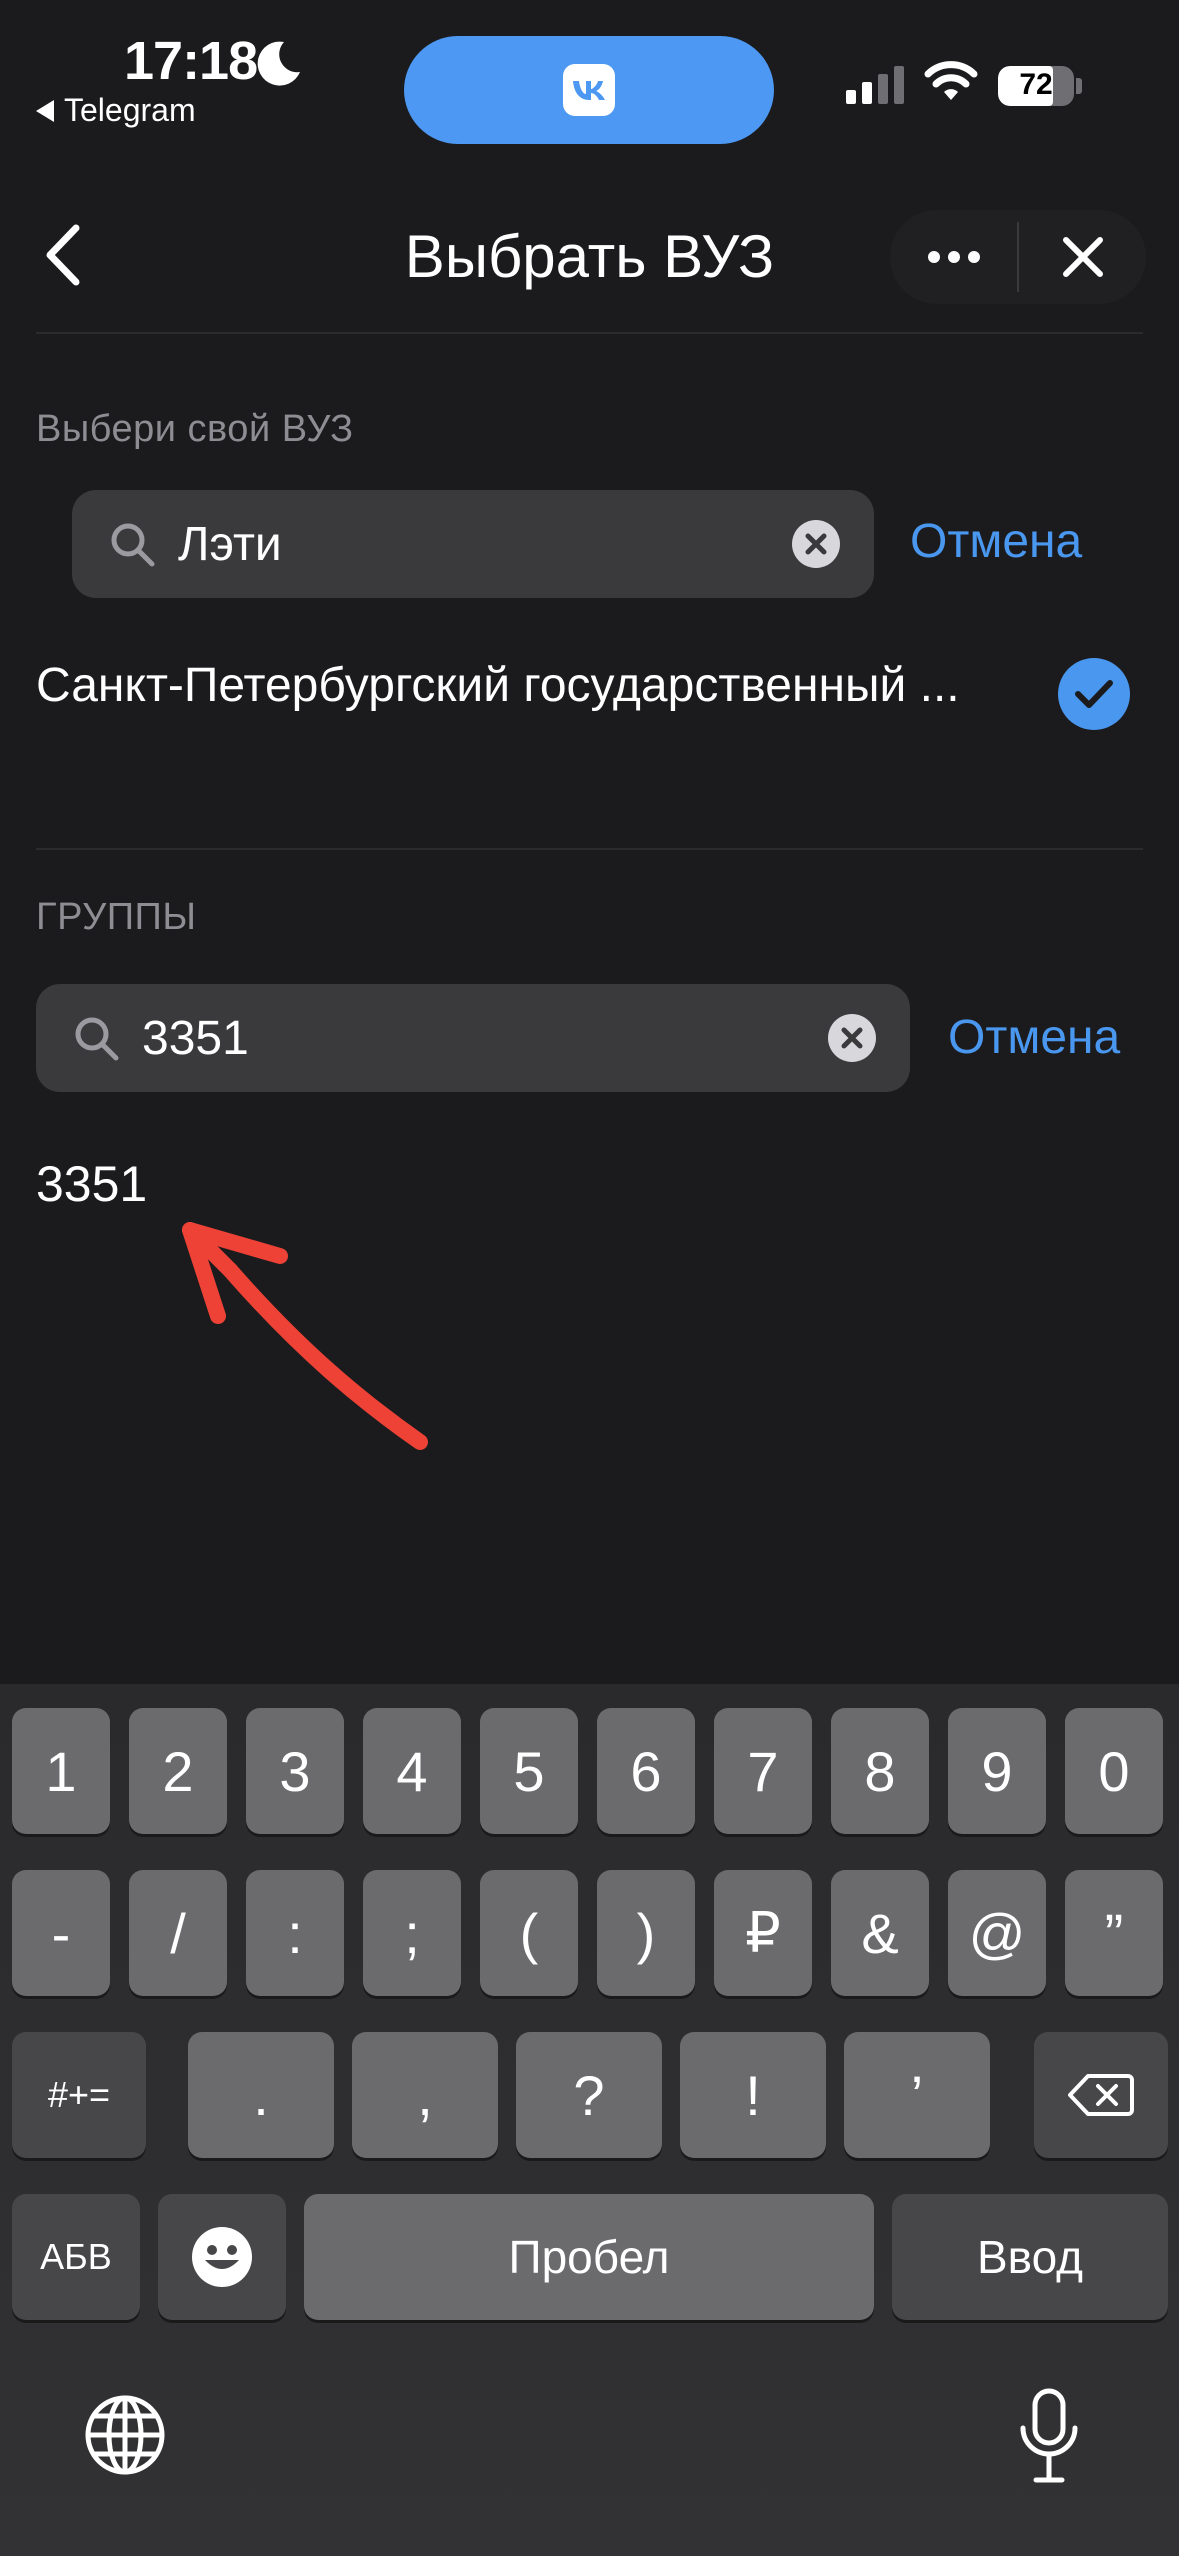 The image size is (1179, 2556). I want to click on university-cancel-button: Отмена, so click(996, 541).